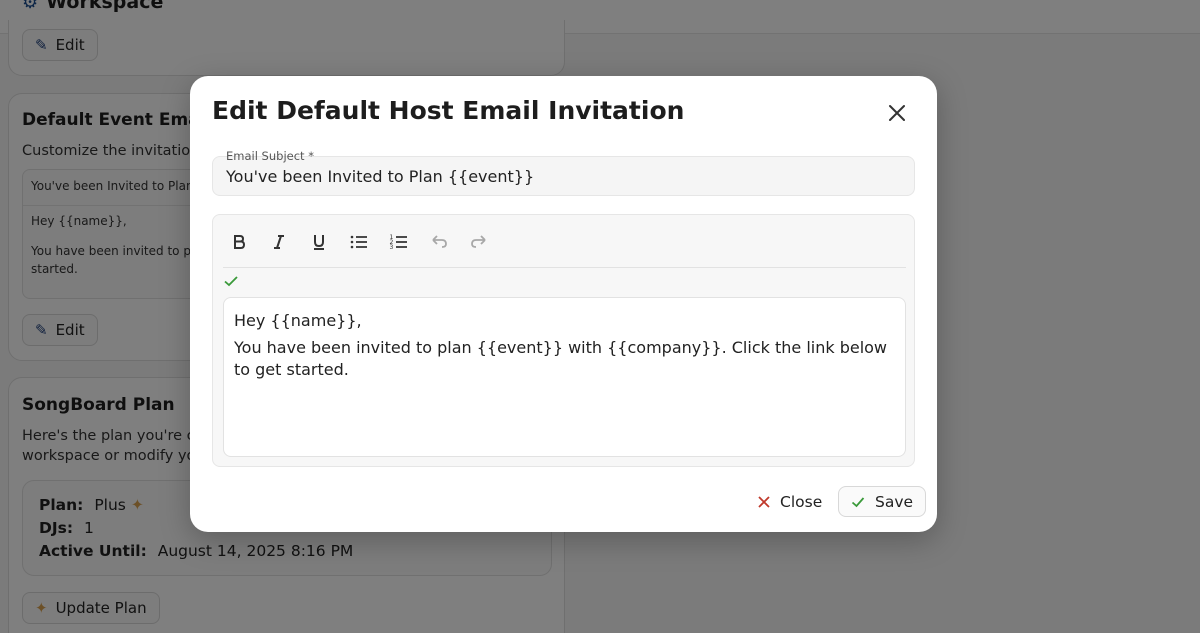  What do you see at coordinates (764, 501) in the screenshot?
I see `close-x-icon` at bounding box center [764, 501].